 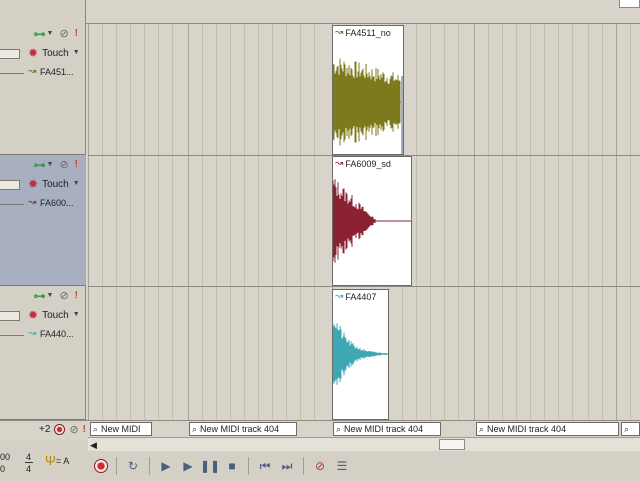 I want to click on skip-forward-icon: ⏭, so click(x=287, y=466).